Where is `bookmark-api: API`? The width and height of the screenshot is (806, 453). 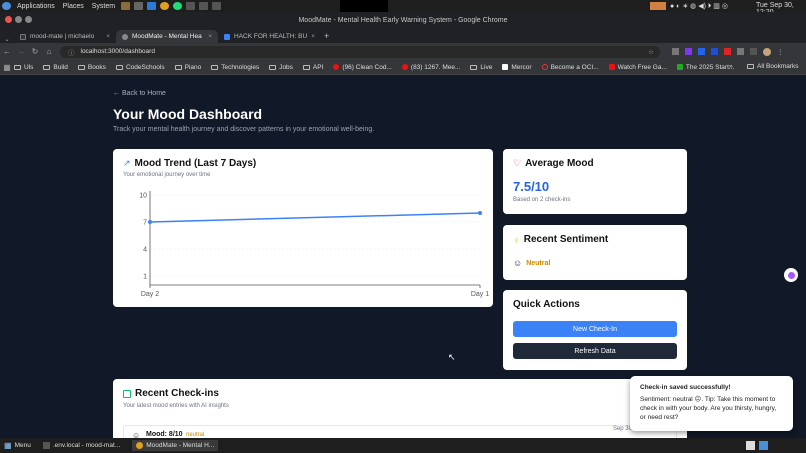 bookmark-api: API is located at coordinates (313, 67).